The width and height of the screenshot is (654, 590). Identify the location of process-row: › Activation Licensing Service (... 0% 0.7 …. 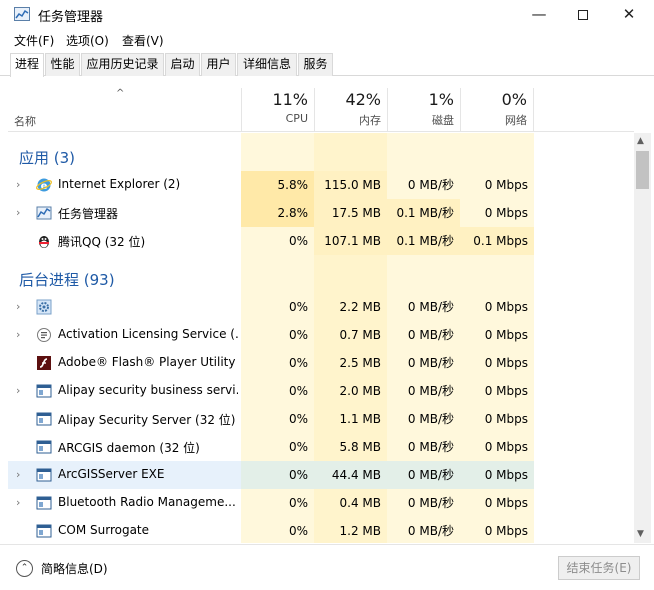
(321, 335).